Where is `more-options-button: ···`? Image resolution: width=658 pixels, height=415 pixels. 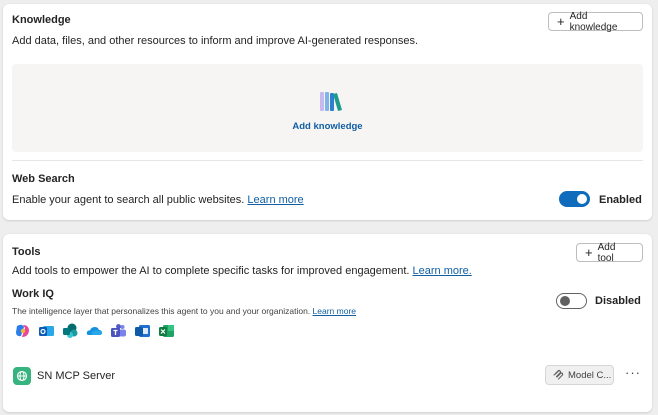 more-options-button: ··· is located at coordinates (633, 375).